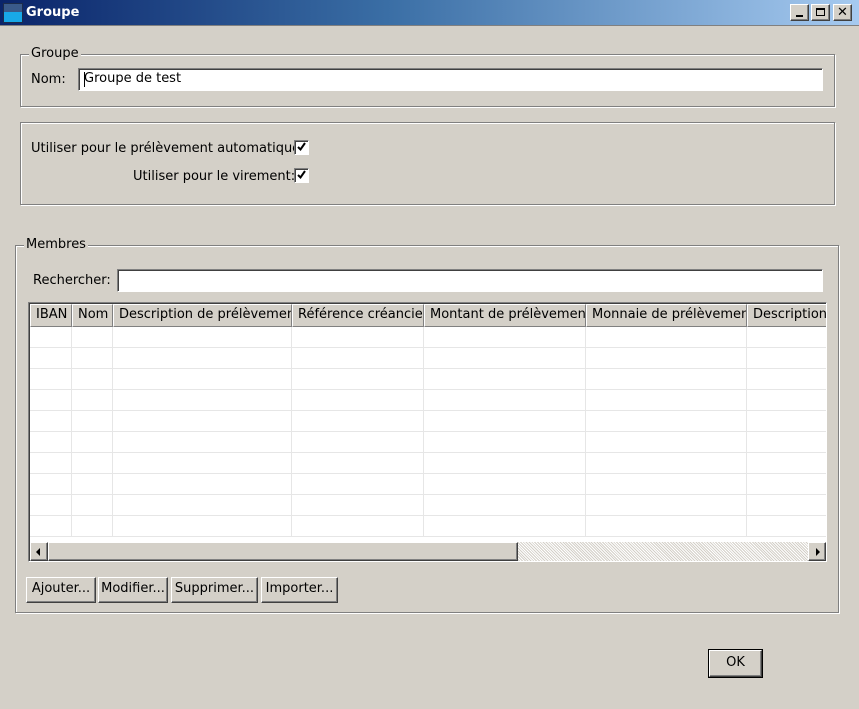 Image resolution: width=859 pixels, height=709 pixels. What do you see at coordinates (470, 280) in the screenshot?
I see `search-input` at bounding box center [470, 280].